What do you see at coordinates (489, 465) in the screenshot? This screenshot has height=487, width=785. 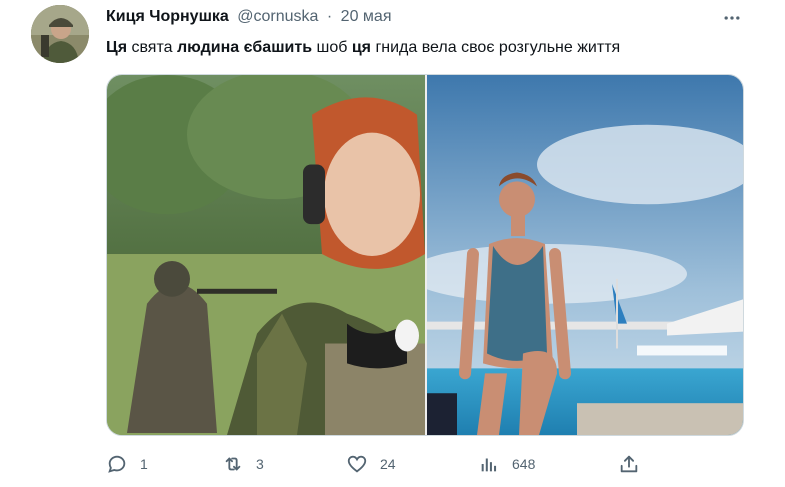 I see `views-icon` at bounding box center [489, 465].